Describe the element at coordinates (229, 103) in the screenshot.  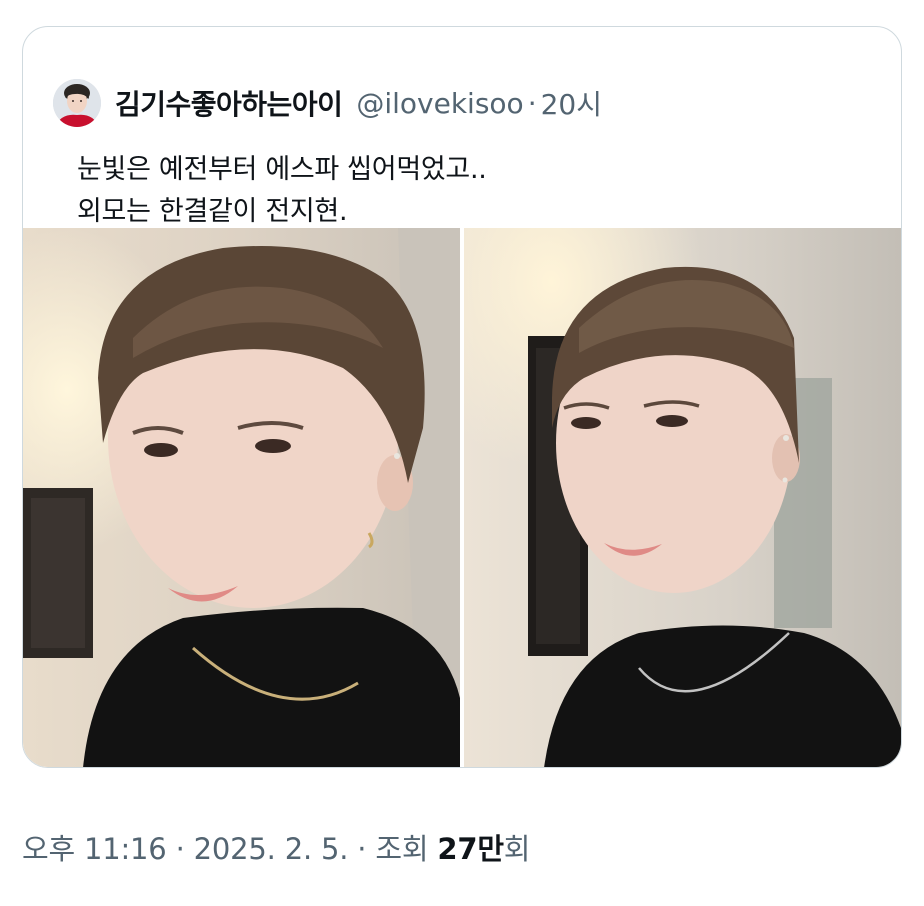
I see `author-name: 김기수좋아하는아이` at that location.